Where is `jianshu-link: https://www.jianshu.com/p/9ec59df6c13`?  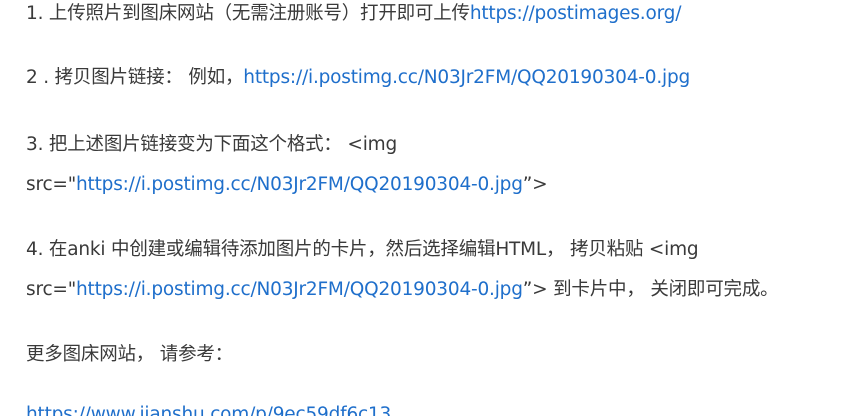
jianshu-link: https://www.jianshu.com/p/9ec59df6c13 is located at coordinates (208, 410).